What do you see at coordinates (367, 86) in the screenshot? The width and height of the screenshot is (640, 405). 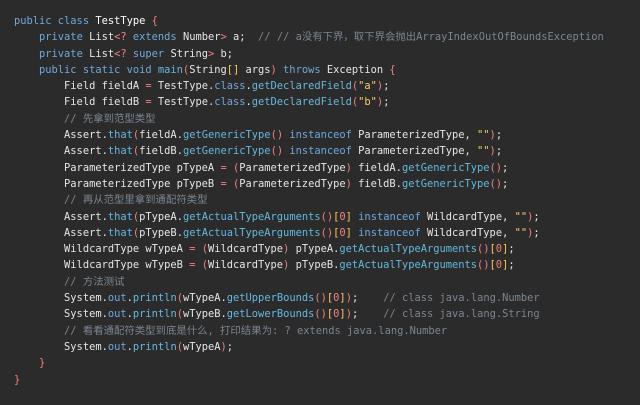 I see `code-token-string: "a"` at bounding box center [367, 86].